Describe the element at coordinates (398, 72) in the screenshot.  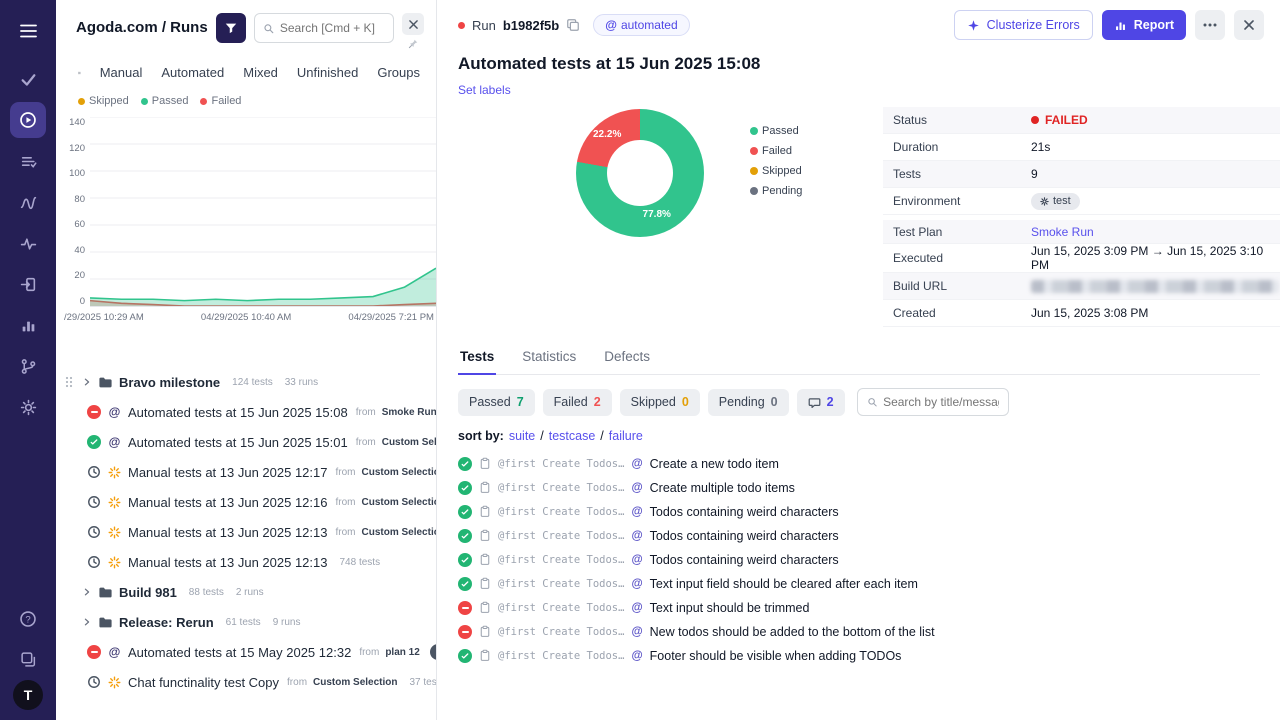
I see `runs-tab: Groups` at that location.